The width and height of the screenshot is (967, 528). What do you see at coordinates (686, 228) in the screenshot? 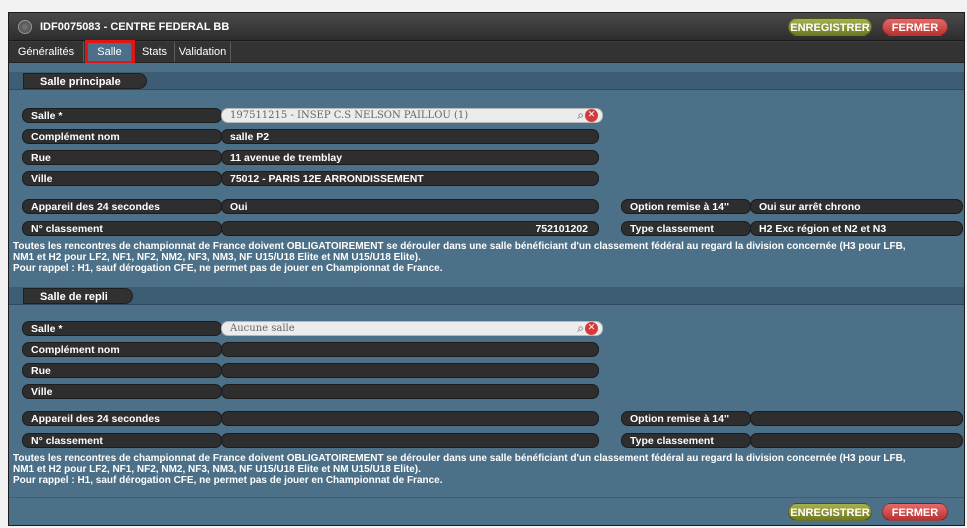
I see `type-classement-label: Type classement` at bounding box center [686, 228].